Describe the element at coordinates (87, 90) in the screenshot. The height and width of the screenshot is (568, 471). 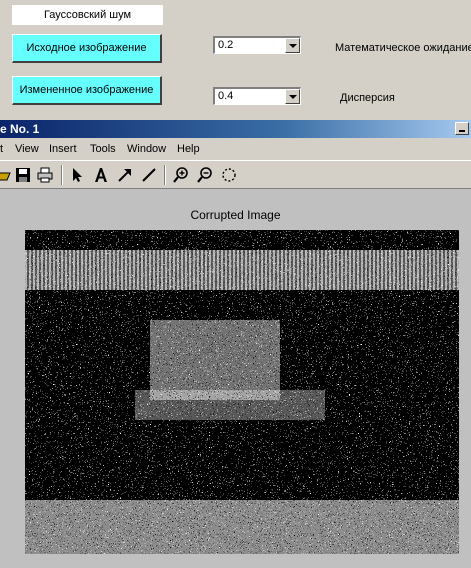
I see `modified-image-button: Измененное изображение` at that location.